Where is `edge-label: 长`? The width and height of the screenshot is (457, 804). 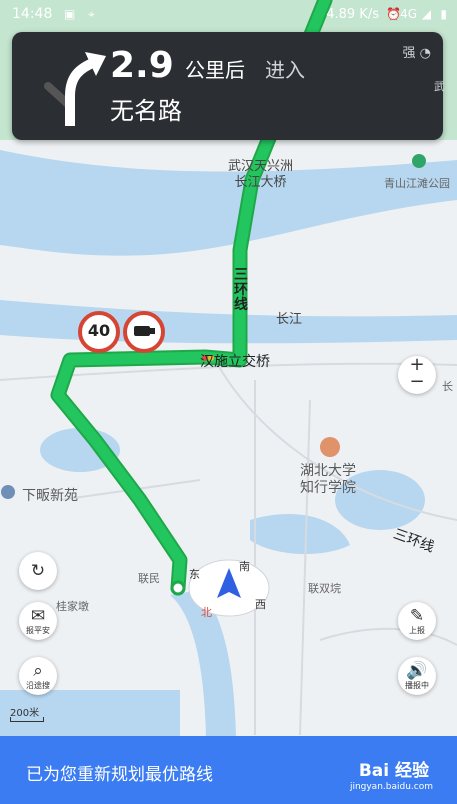 edge-label: 长 is located at coordinates (447, 386).